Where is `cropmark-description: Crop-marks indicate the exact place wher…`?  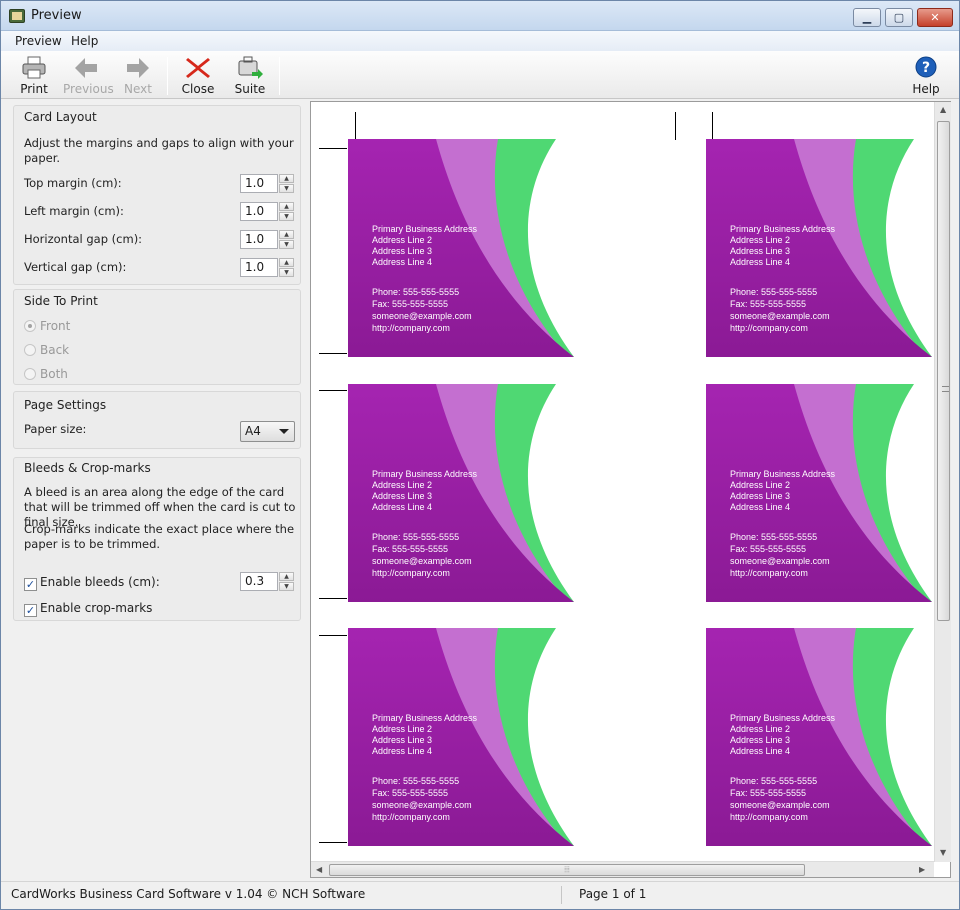 cropmark-description: Crop-marks indicate the exact place wher… is located at coordinates (159, 536).